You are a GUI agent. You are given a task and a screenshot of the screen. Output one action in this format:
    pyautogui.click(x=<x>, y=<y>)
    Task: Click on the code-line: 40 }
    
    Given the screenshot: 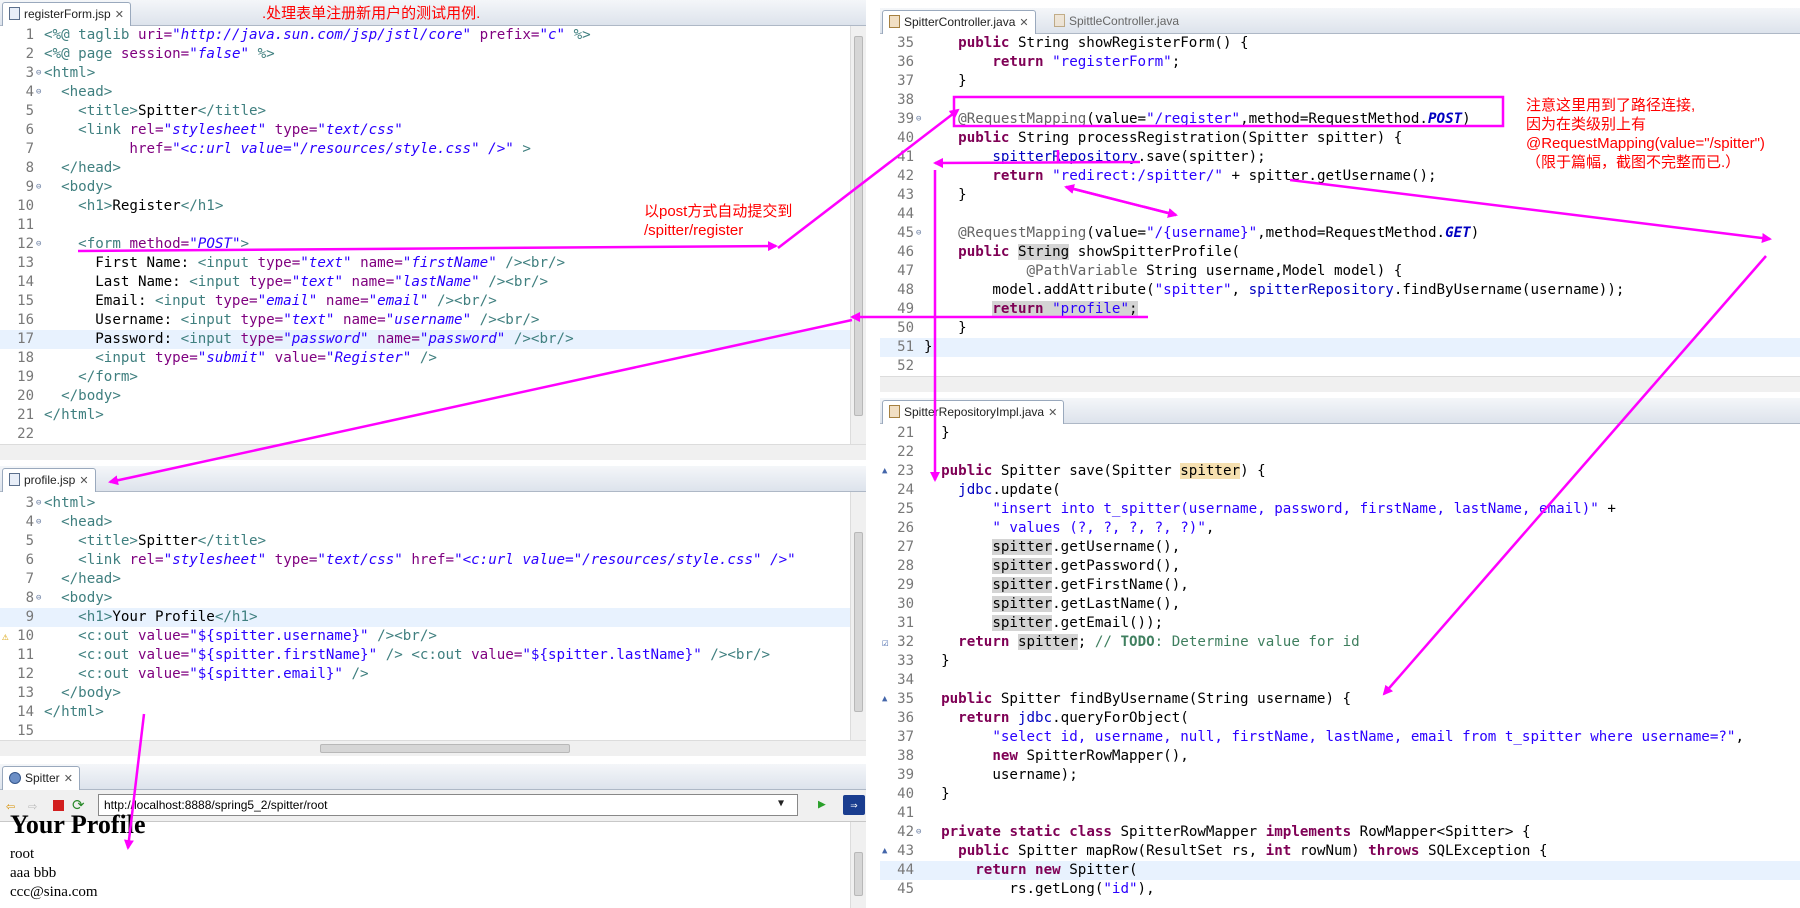 What is the action you would take?
    pyautogui.click(x=1340, y=794)
    